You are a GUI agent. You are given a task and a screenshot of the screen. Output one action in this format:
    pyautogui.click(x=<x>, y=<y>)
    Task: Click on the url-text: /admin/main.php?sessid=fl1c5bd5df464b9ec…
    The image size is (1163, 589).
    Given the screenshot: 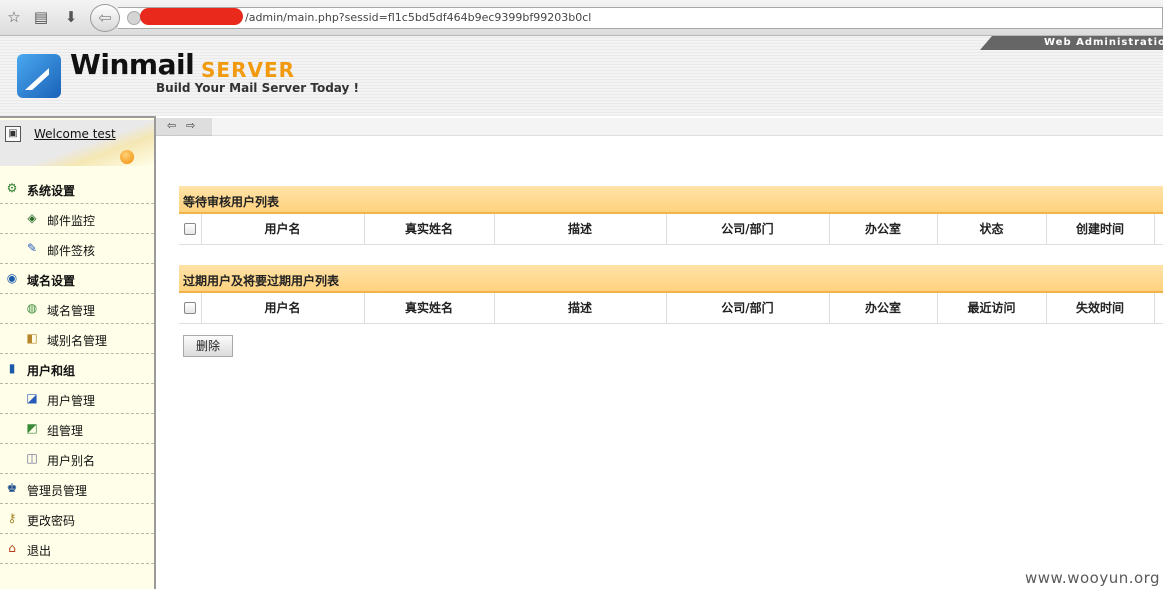 What is the action you would take?
    pyautogui.click(x=418, y=17)
    